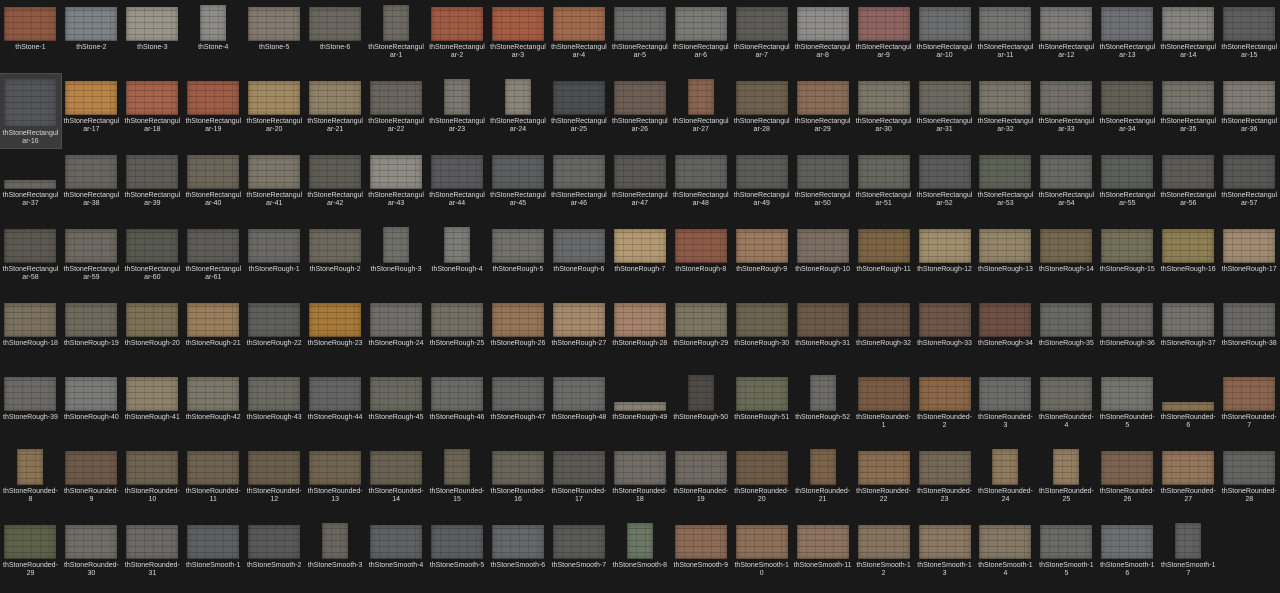  I want to click on file-tile: thStoneRectangular-31, so click(944, 111).